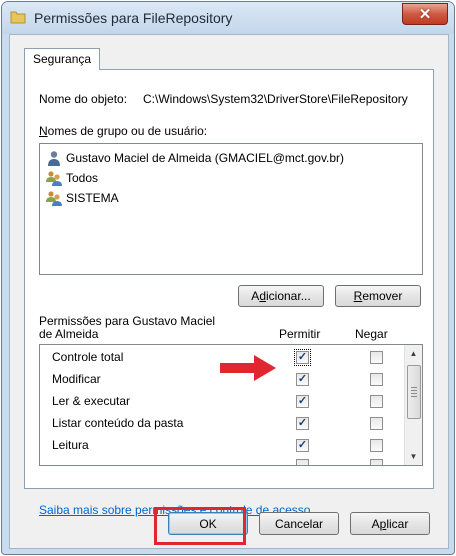 The width and height of the screenshot is (456, 556). I want to click on close-icon: ✕, so click(425, 14).